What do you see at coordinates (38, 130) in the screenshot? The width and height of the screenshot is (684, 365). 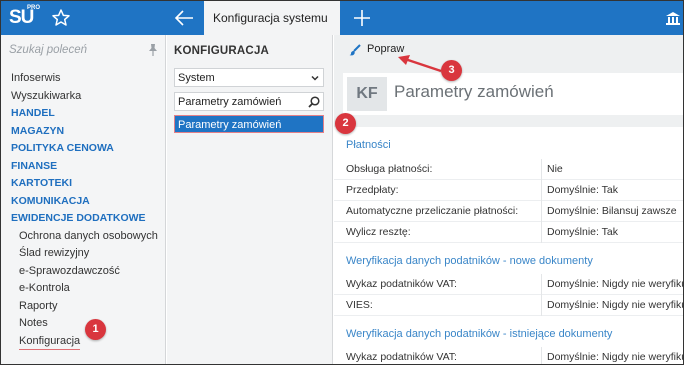 I see `sidebar-item-label: MAGAZYN` at bounding box center [38, 130].